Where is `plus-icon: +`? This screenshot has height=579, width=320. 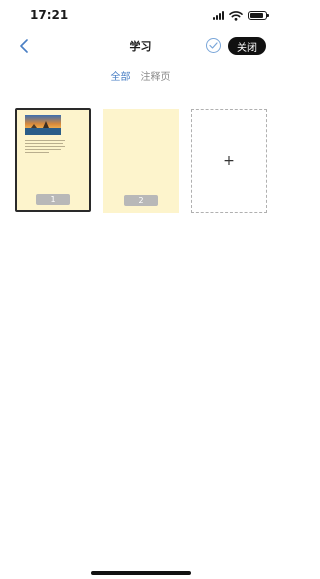
plus-icon: + is located at coordinates (229, 161).